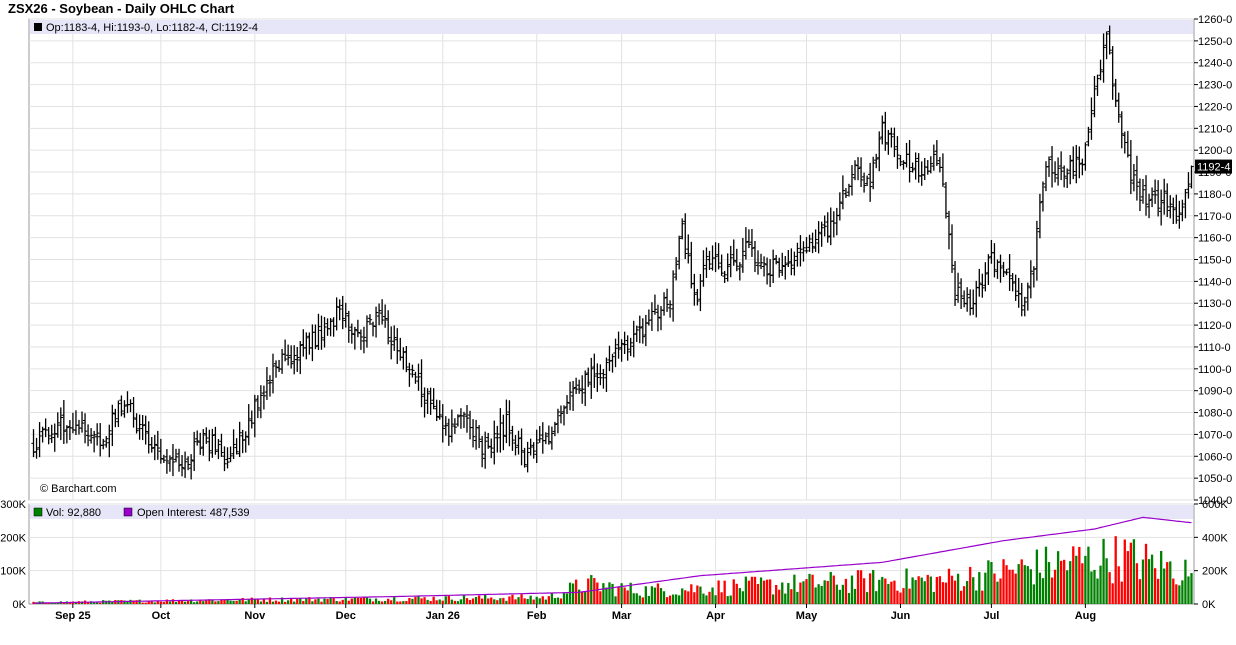 This screenshot has height=645, width=1236. I want to click on volume-legend-text: Vol: 92,880, so click(73, 513).